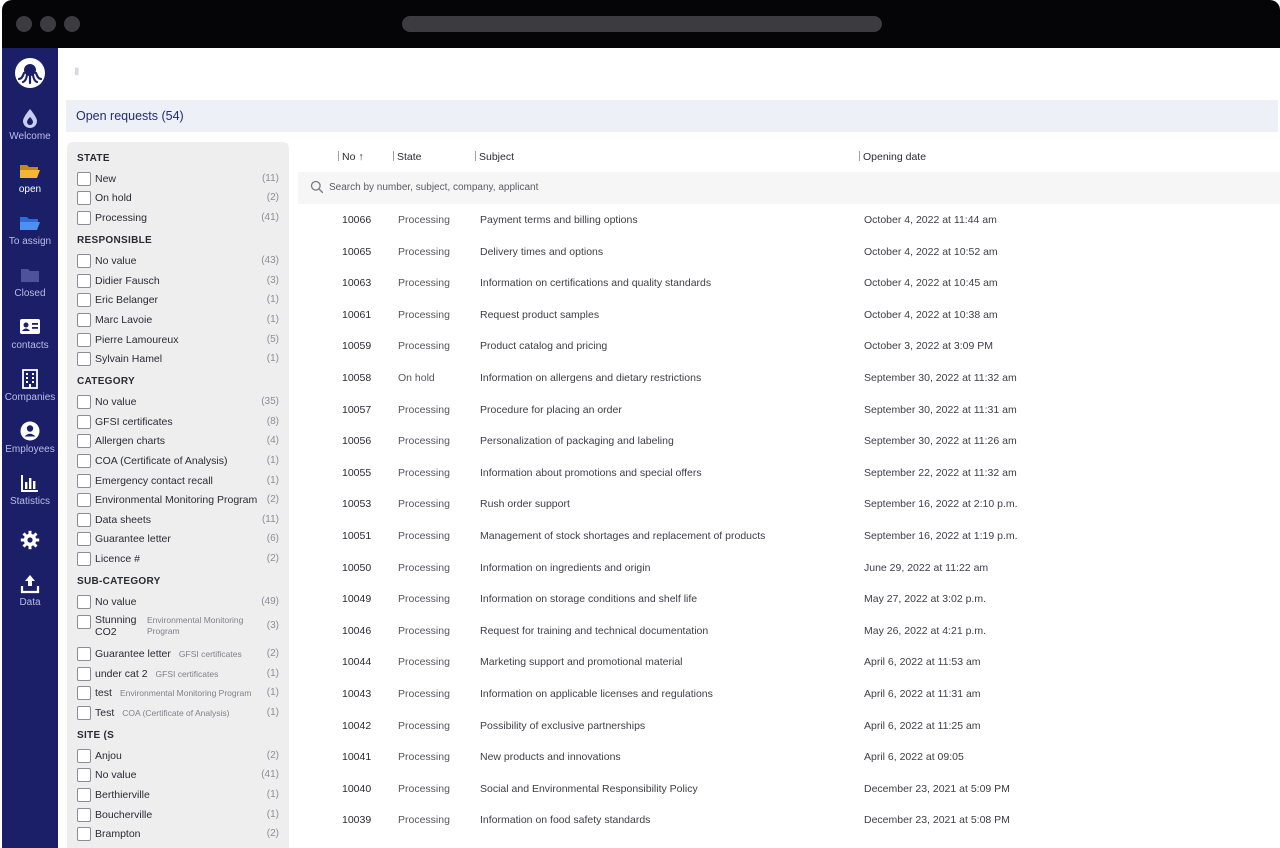 The height and width of the screenshot is (848, 1280). Describe the element at coordinates (30, 282) in the screenshot. I see `nav-closed: Closed` at that location.